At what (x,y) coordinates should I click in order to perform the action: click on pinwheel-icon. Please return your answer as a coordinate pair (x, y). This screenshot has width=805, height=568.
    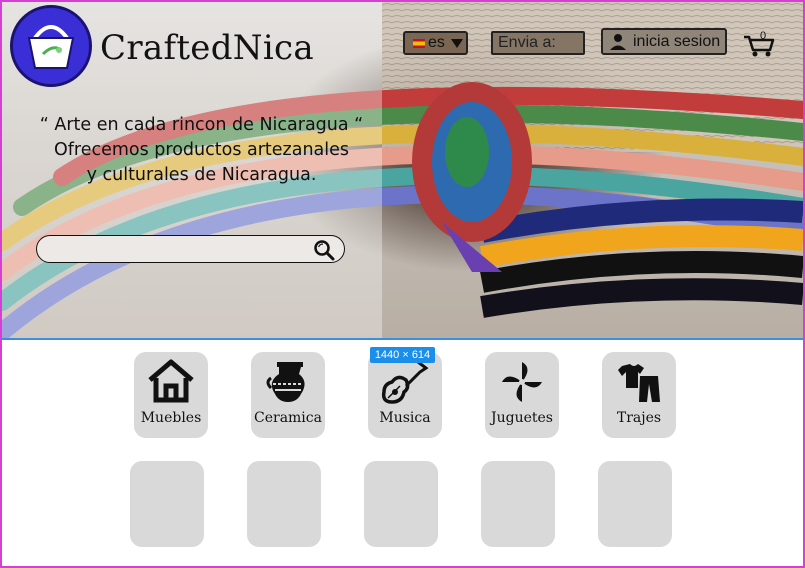
    Looking at the image, I should click on (522, 382).